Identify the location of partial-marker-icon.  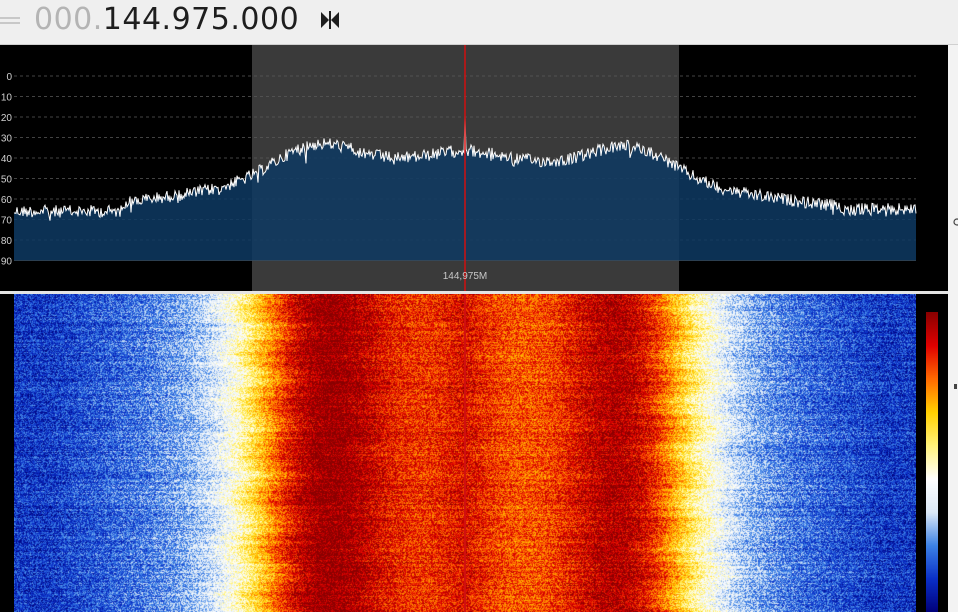
(955, 386).